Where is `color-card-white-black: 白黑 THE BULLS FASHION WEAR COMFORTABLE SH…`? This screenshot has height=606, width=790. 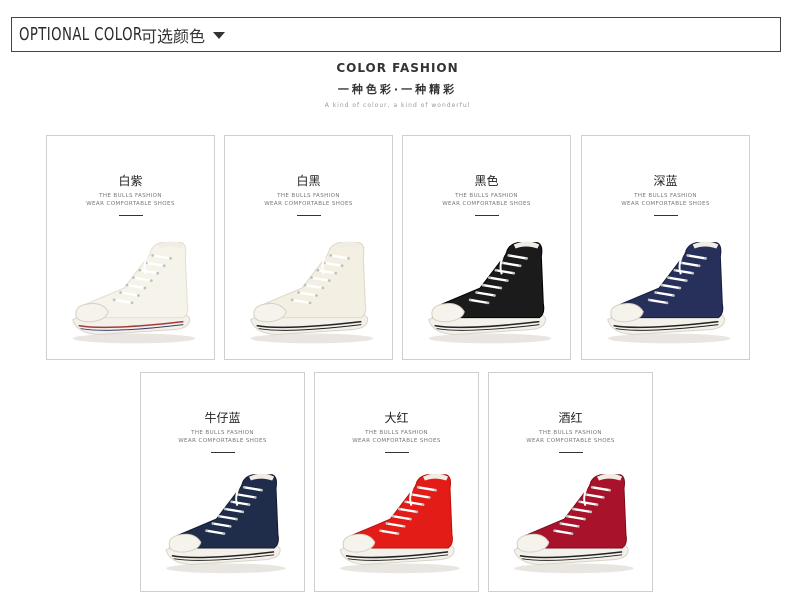 color-card-white-black: 白黑 THE BULLS FASHION WEAR COMFORTABLE SH… is located at coordinates (308, 247).